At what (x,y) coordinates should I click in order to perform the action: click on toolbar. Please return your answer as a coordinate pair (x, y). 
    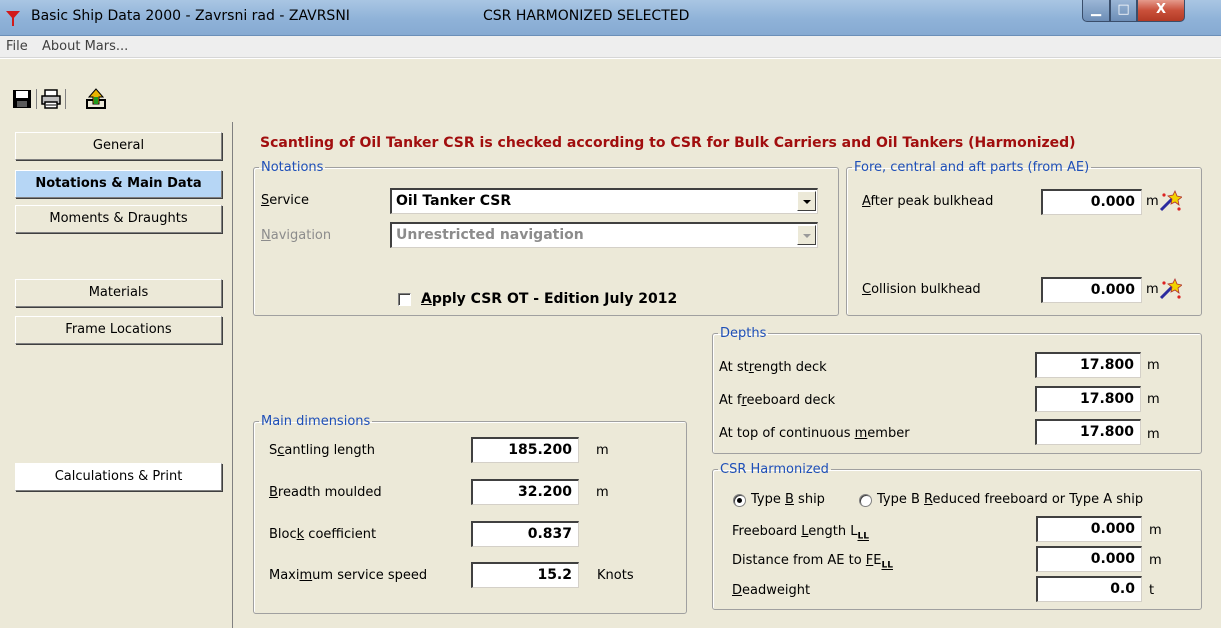
    Looking at the image, I should click on (610, 90).